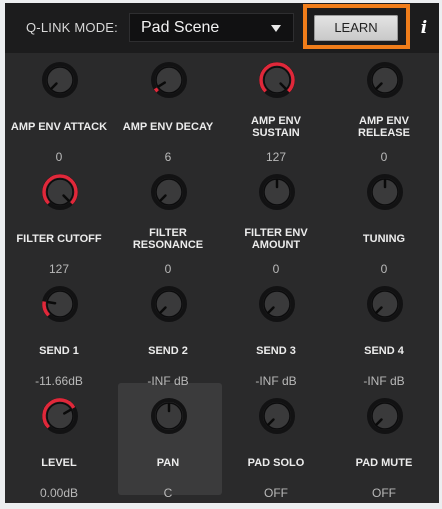 Image resolution: width=442 pixels, height=509 pixels. What do you see at coordinates (168, 463) in the screenshot?
I see `knob-label: PAN` at bounding box center [168, 463].